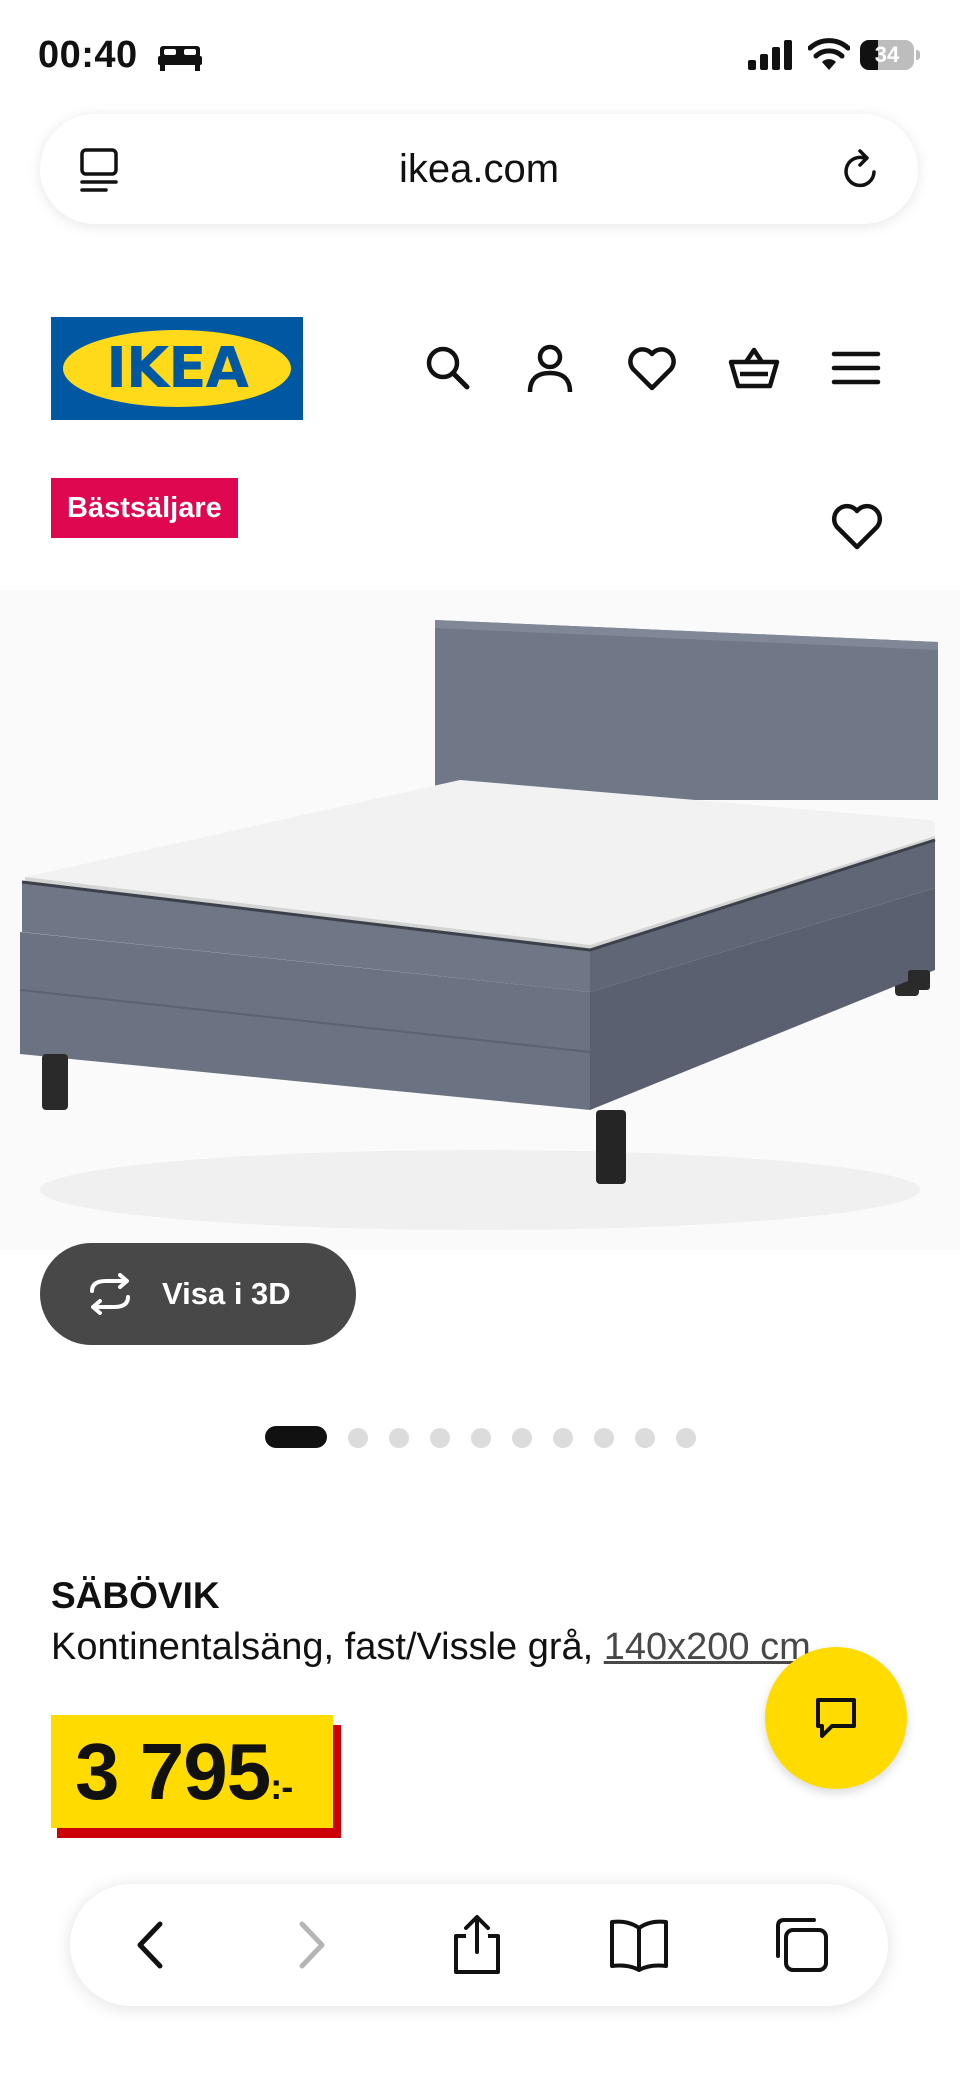  Describe the element at coordinates (829, 54) in the screenshot. I see `wifi-icon` at that location.